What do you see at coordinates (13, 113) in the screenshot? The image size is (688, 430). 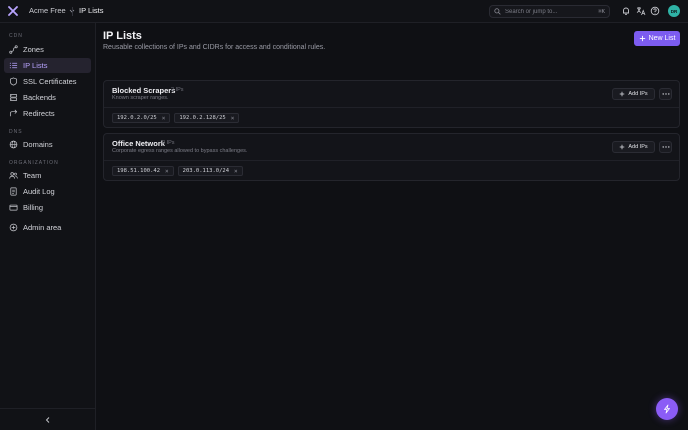 I see `redirect-icon` at bounding box center [13, 113].